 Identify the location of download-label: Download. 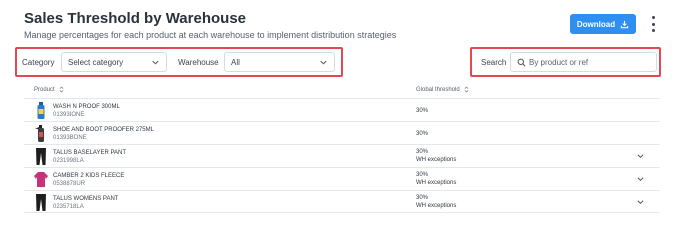
(596, 24).